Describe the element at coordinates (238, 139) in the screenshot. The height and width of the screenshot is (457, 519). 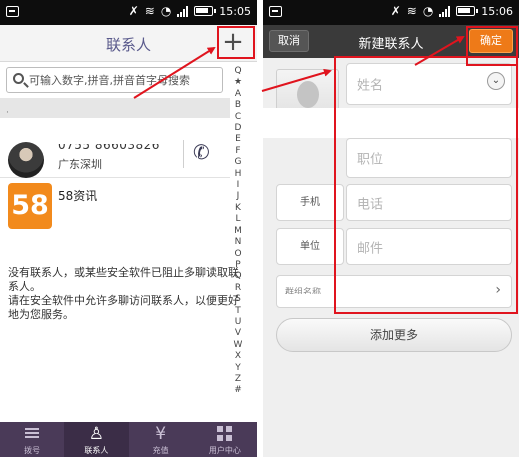
I see `alphabet-index-letter: E` at that location.